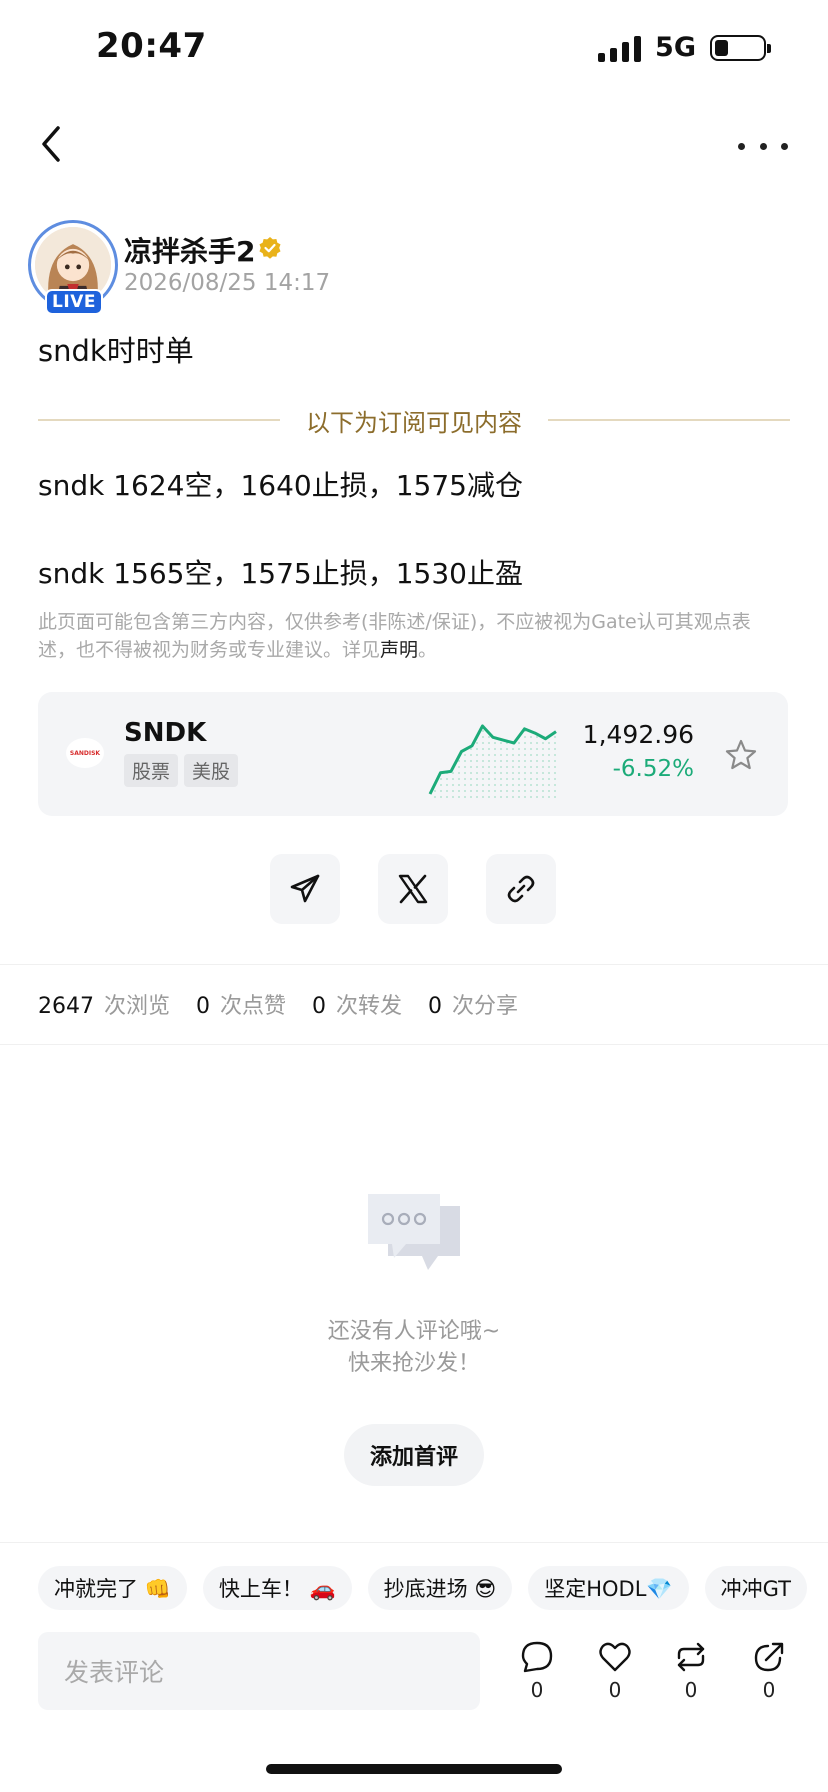 This screenshot has width=828, height=1792. I want to click on comment-icon, so click(537, 1657).